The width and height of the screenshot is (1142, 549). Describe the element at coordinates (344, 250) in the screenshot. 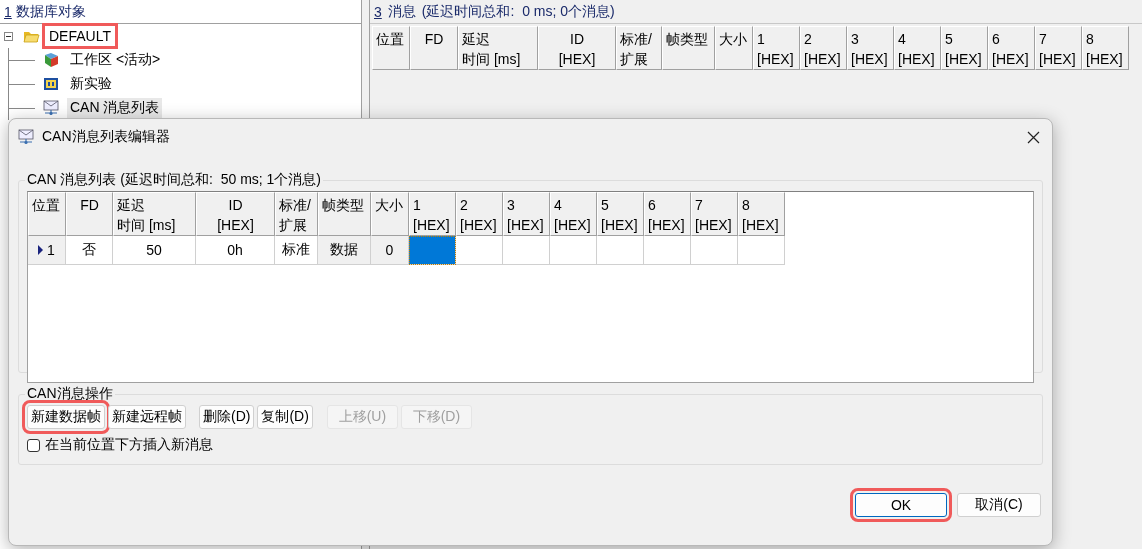

I see `table-cell: 数据` at that location.